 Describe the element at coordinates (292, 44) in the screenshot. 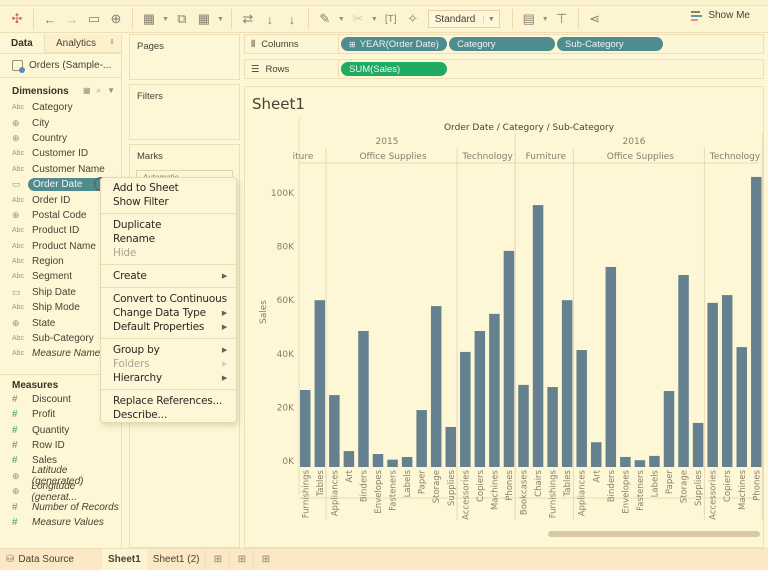

I see `columns-label-cell: ⦀ Columns` at that location.